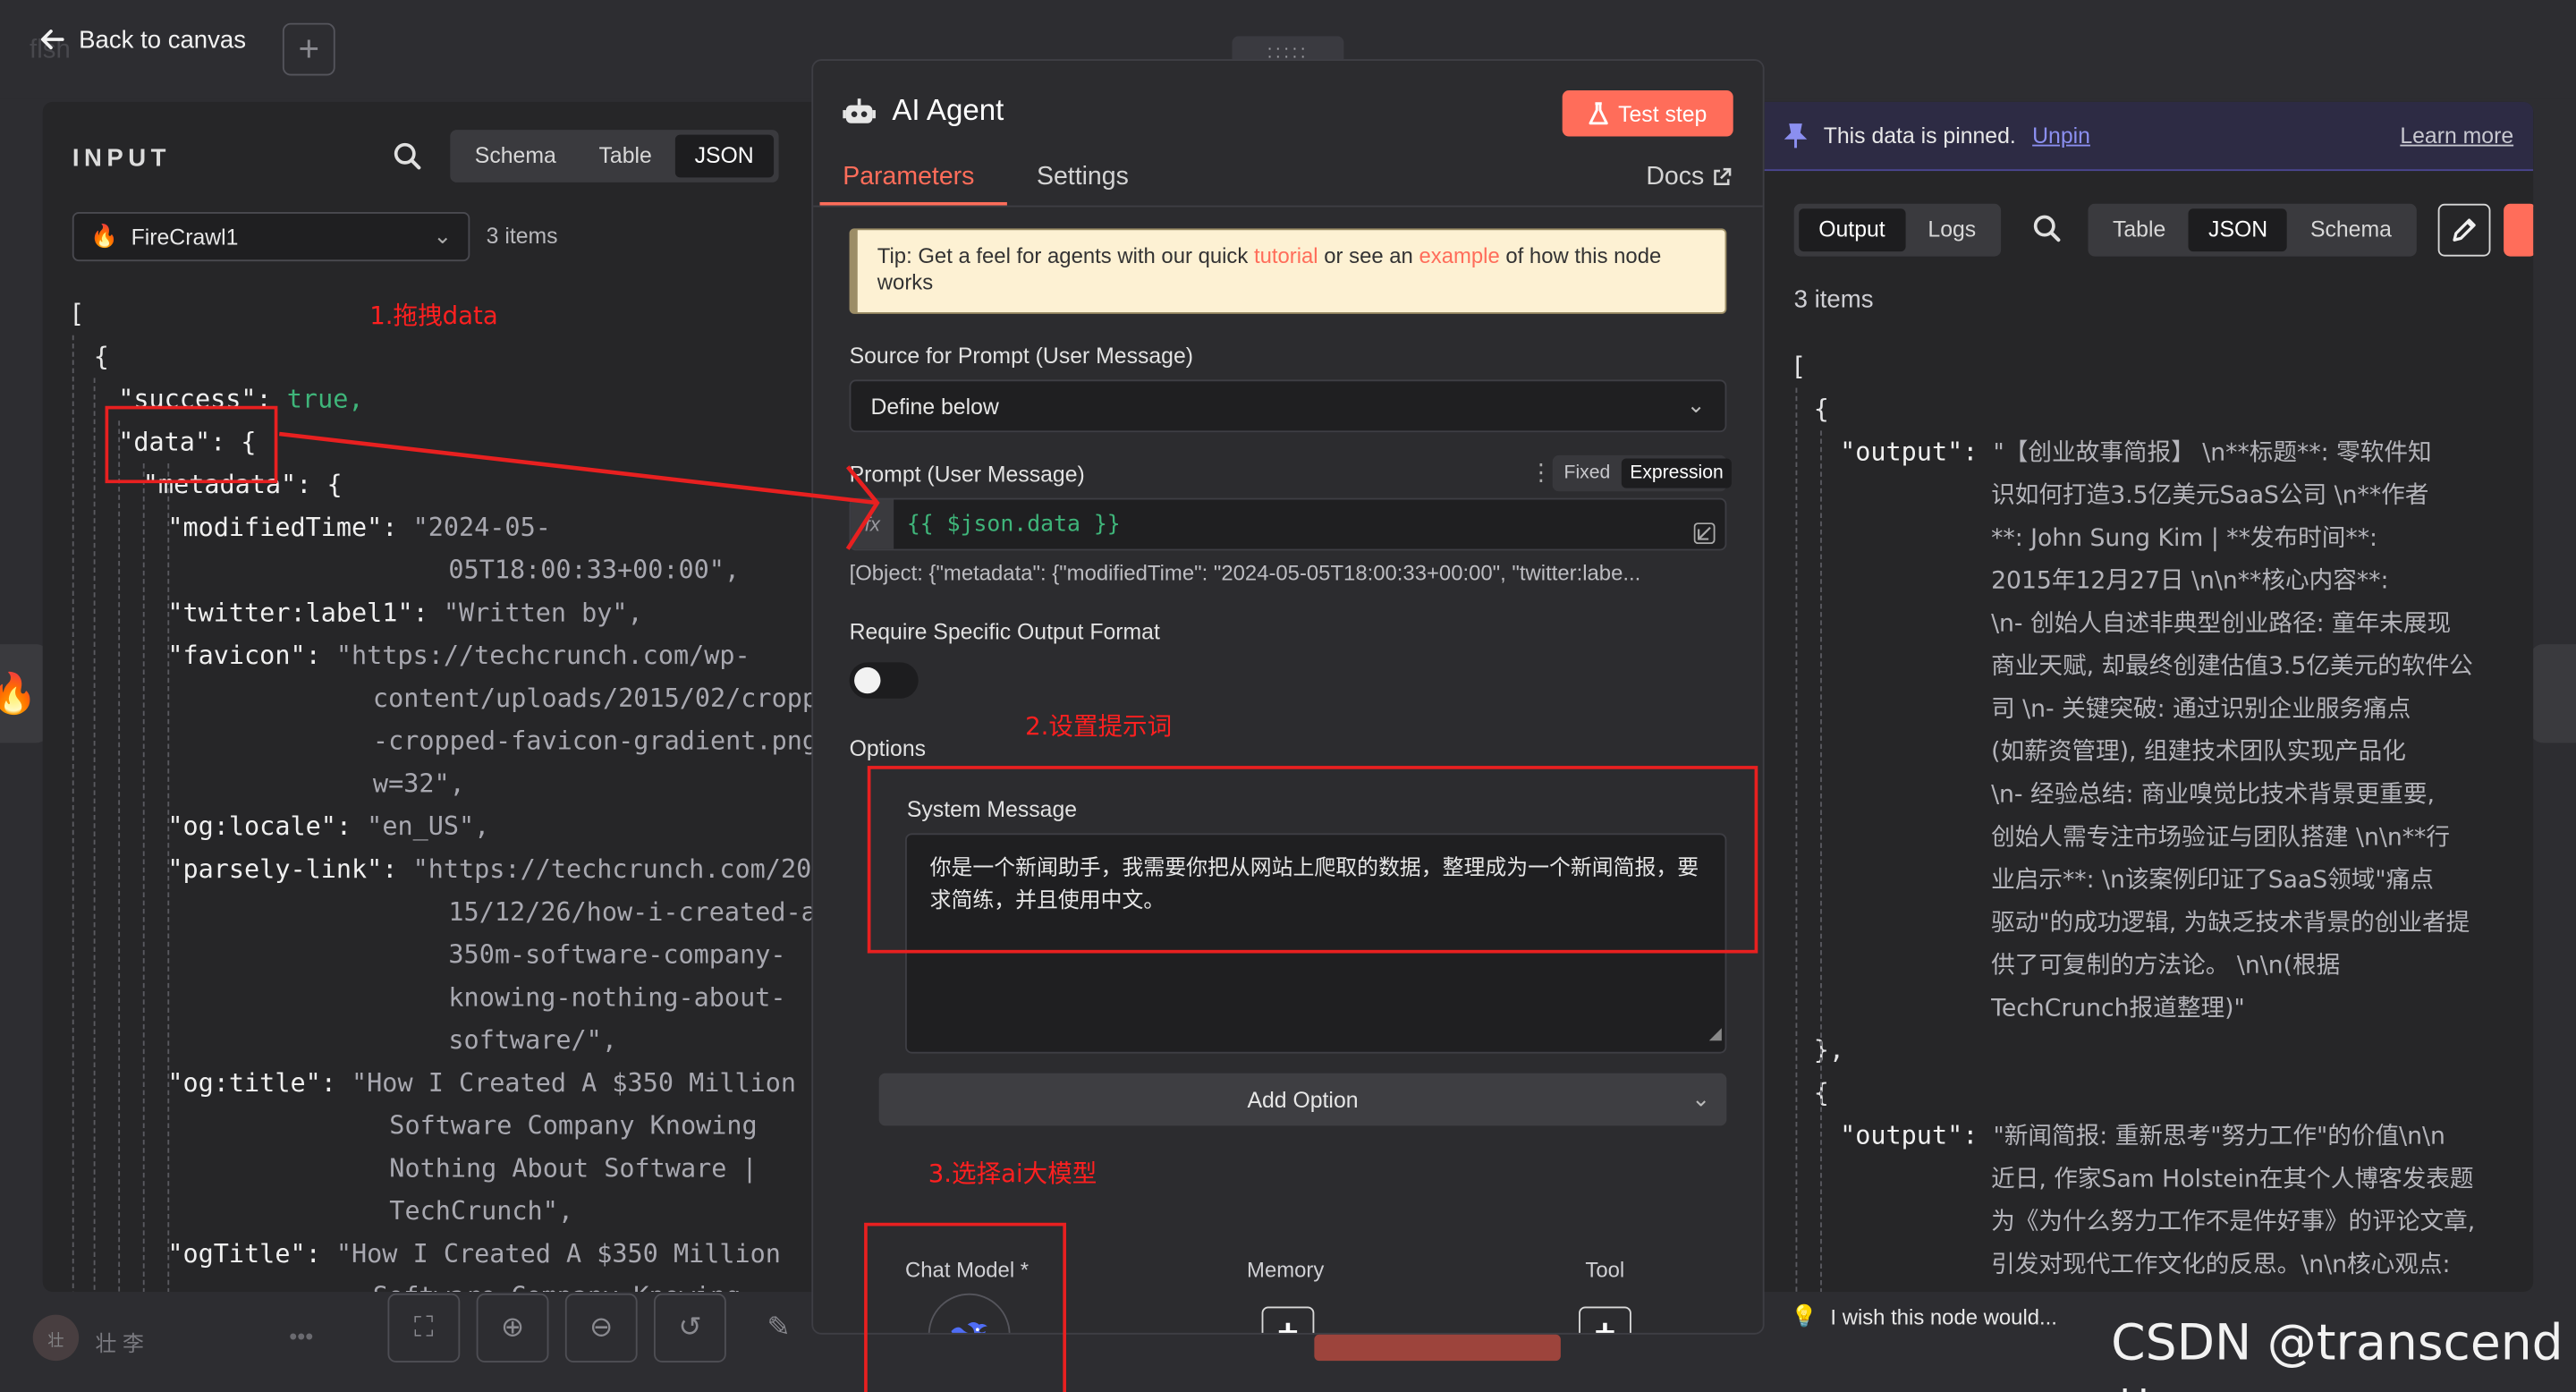  Describe the element at coordinates (56, 1338) in the screenshot. I see `avatar: 壮` at that location.